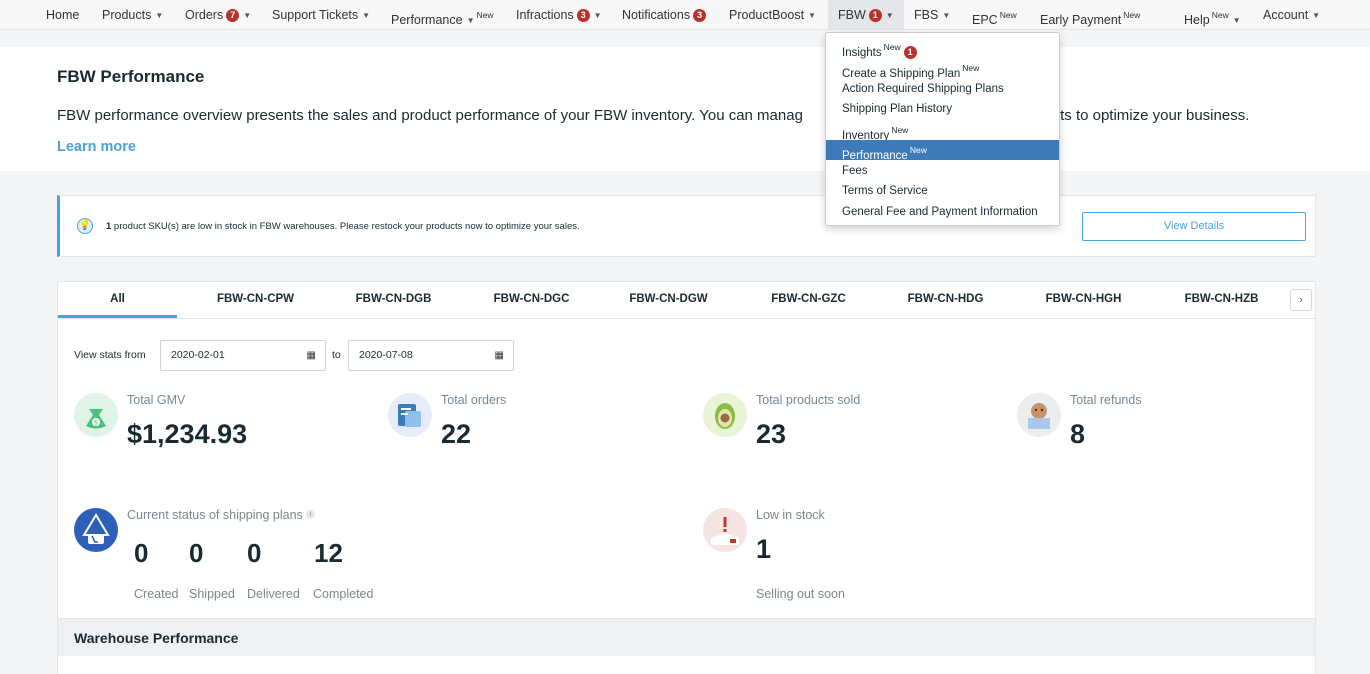 This screenshot has width=1370, height=674. Describe the element at coordinates (156, 638) in the screenshot. I see `warehouse-performance-title: Warehouse Performance` at that location.